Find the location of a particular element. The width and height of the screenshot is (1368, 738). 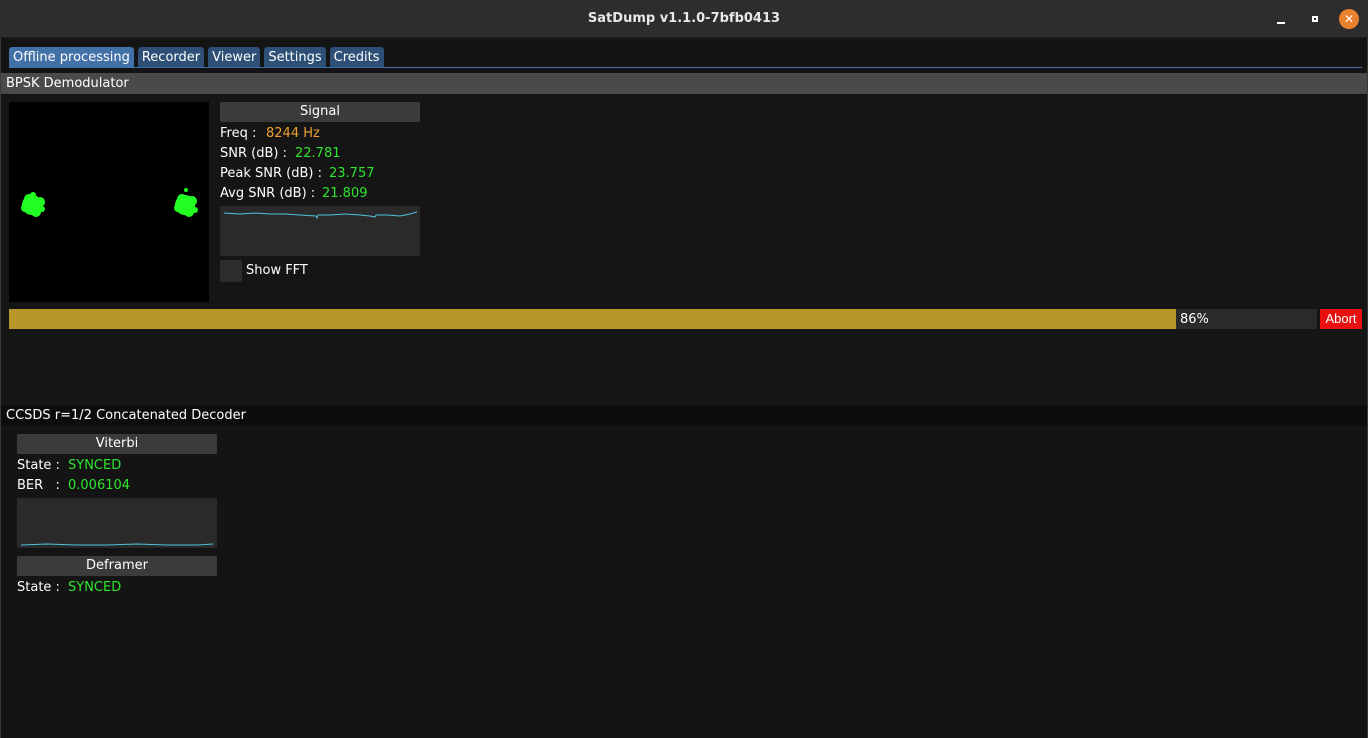

minimize-icon is located at coordinates (1281, 23).